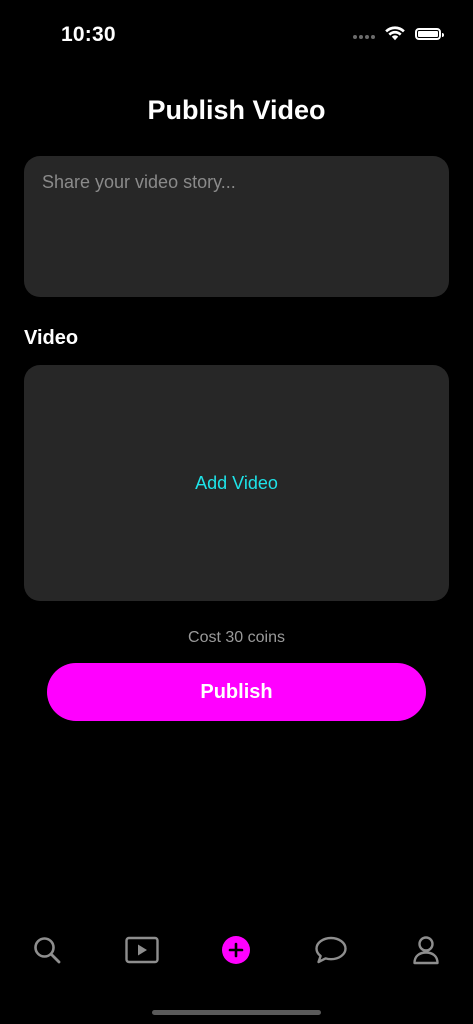  I want to click on story-input-box, so click(236, 226).